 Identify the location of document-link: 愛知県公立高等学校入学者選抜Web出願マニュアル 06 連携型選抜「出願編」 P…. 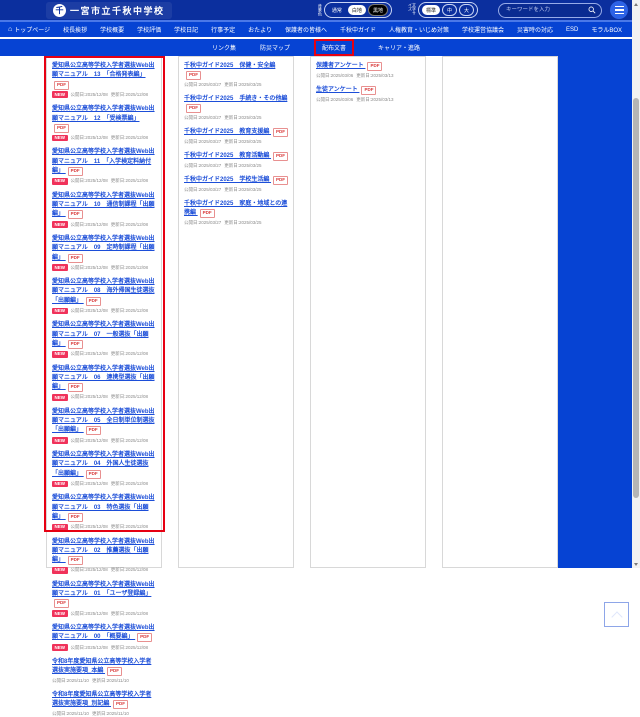
(104, 379).